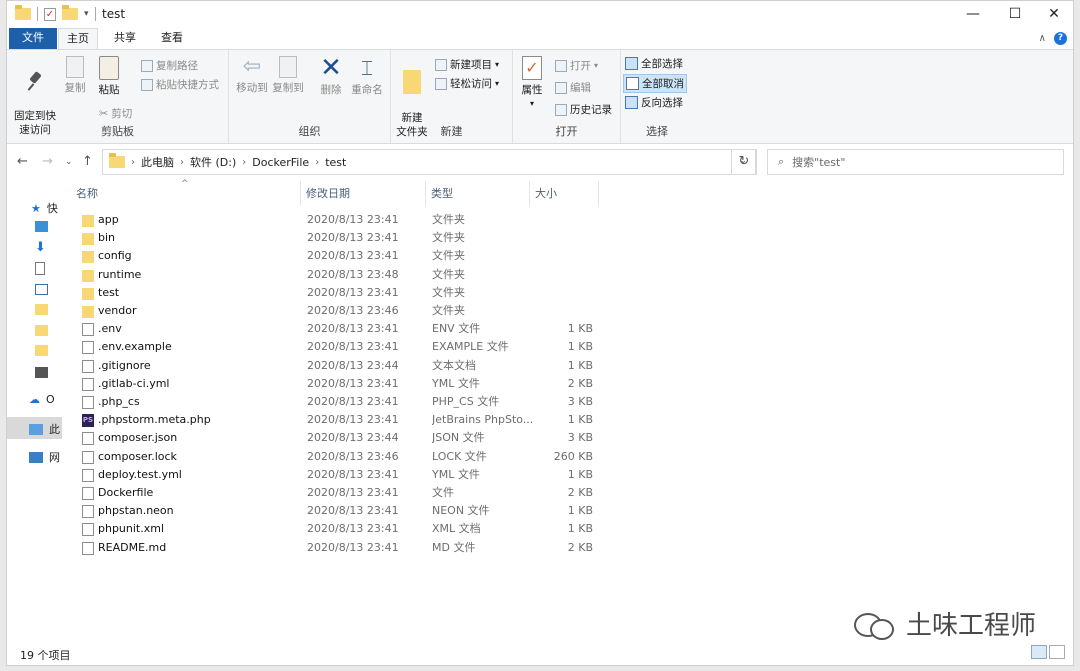 This screenshot has width=1080, height=671. I want to click on paste-shortcut-button: 粘贴快捷方式, so click(180, 84).